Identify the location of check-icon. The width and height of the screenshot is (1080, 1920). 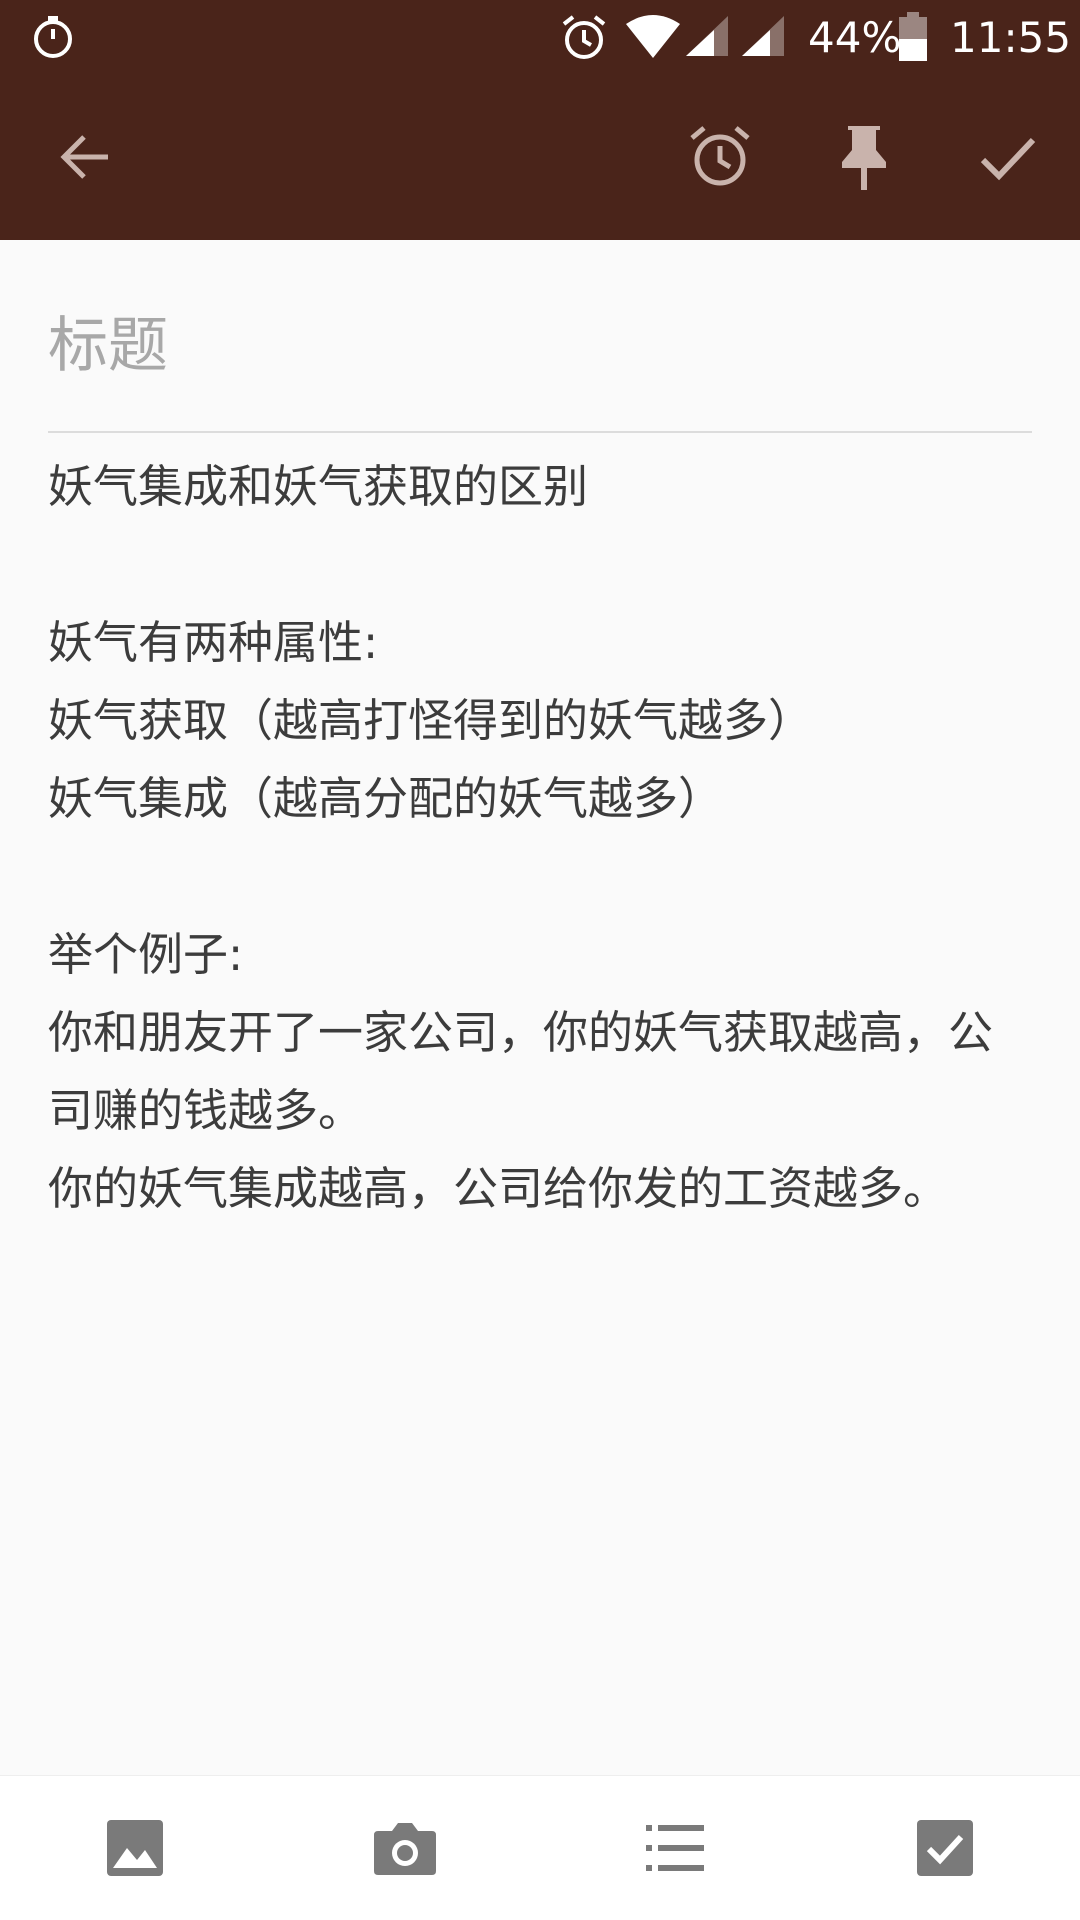
(1008, 159).